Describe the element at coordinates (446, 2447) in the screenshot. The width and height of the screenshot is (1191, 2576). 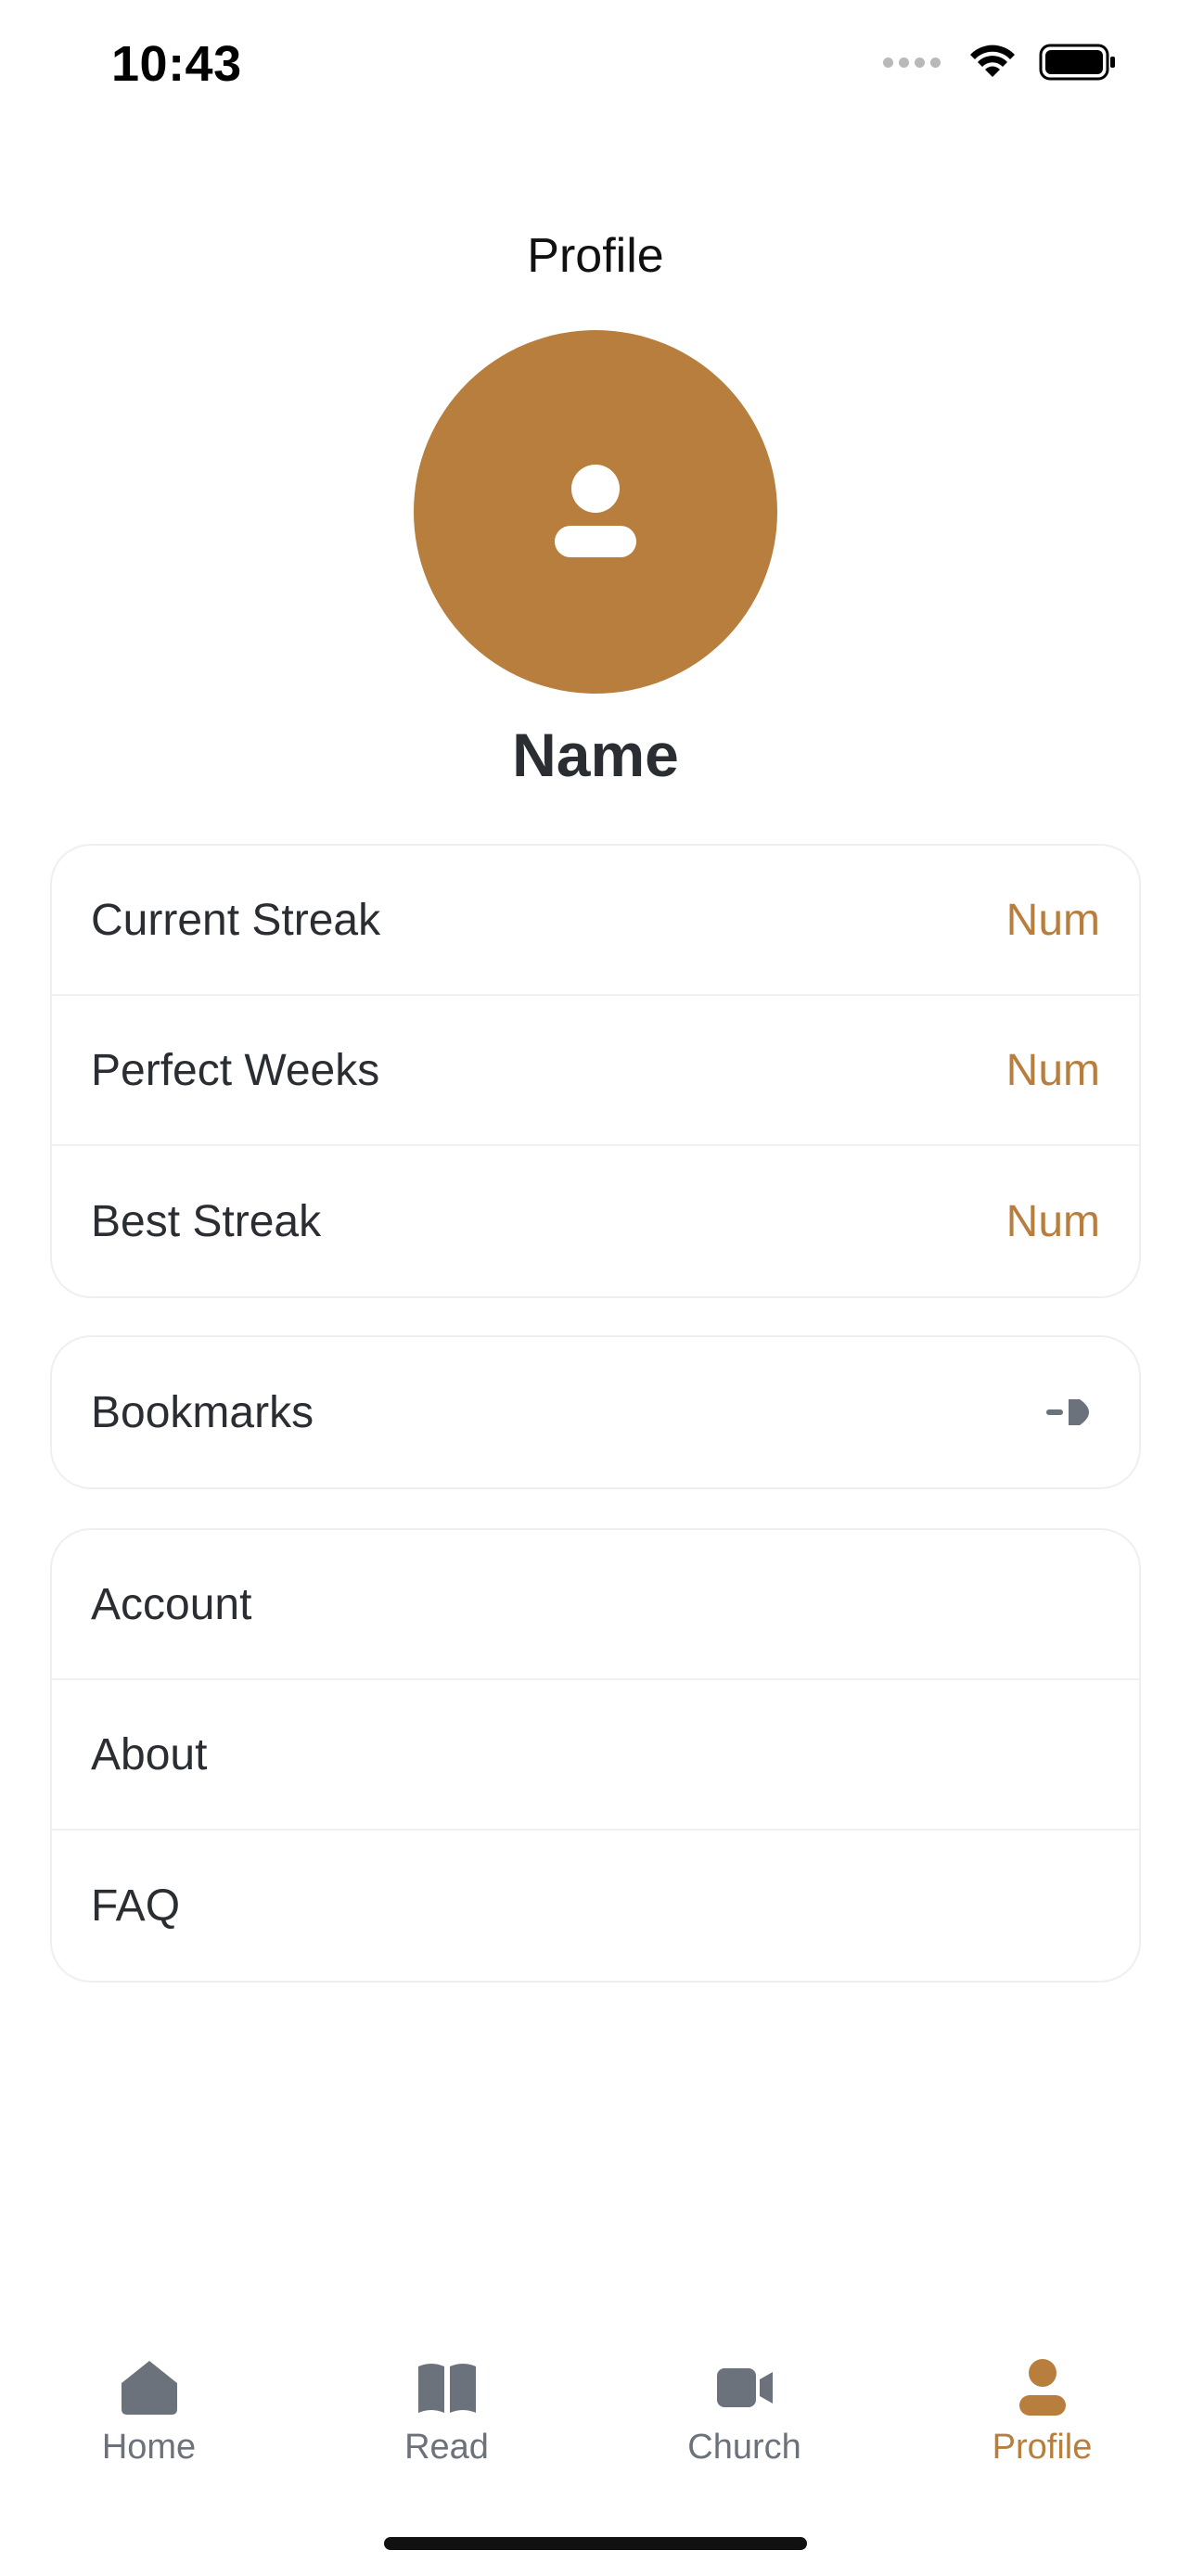
I see `tab-label: Read` at that location.